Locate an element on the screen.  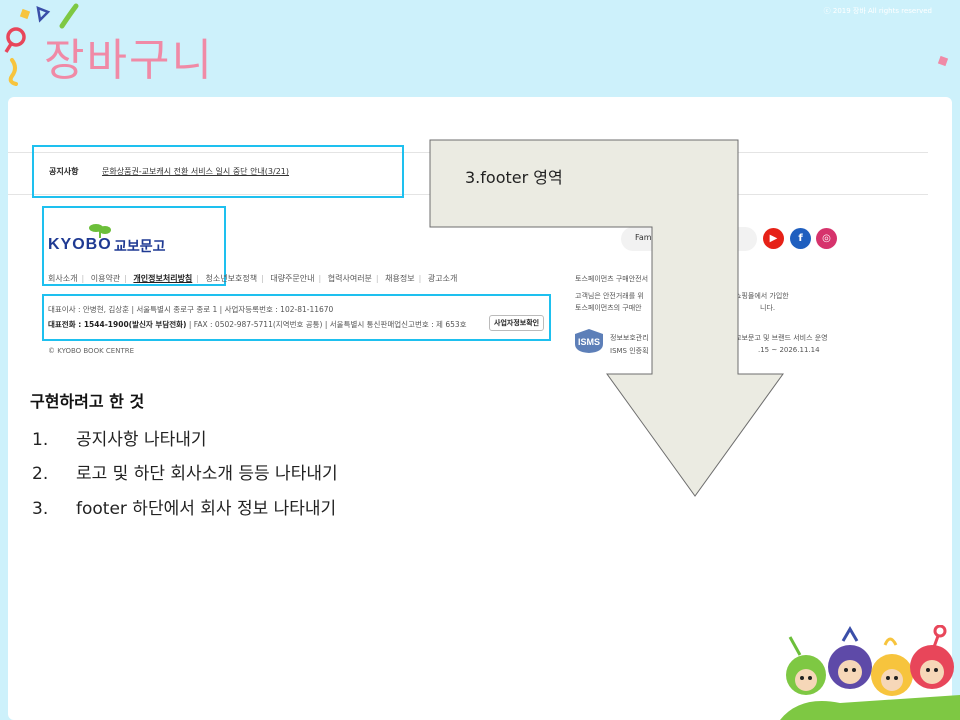
item-number: 1. is located at coordinates (40, 440).